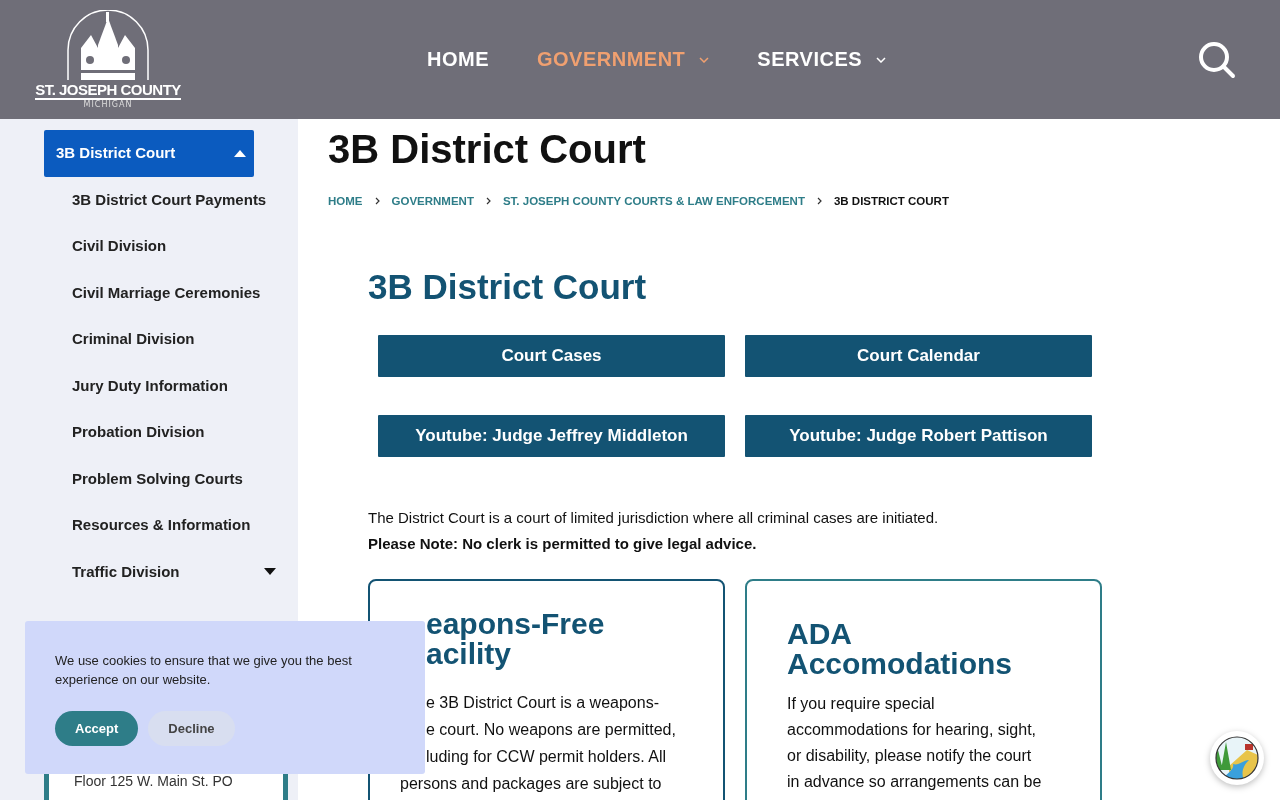 This screenshot has width=1280, height=800. What do you see at coordinates (551, 436) in the screenshot?
I see `link-button: Youtube: Judge Jeffrey Middleton` at bounding box center [551, 436].